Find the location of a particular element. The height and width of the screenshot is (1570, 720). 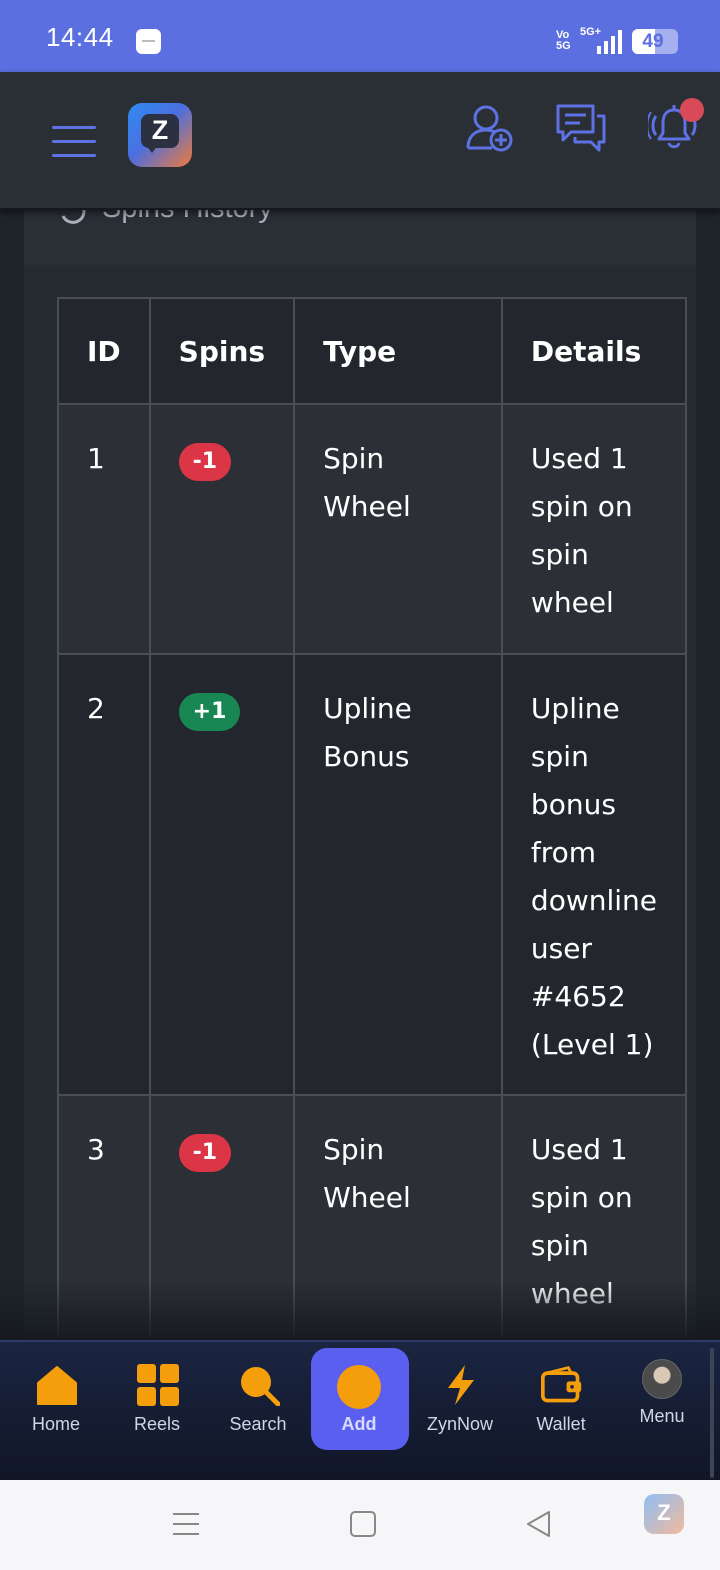

app-logo: Z is located at coordinates (160, 135).